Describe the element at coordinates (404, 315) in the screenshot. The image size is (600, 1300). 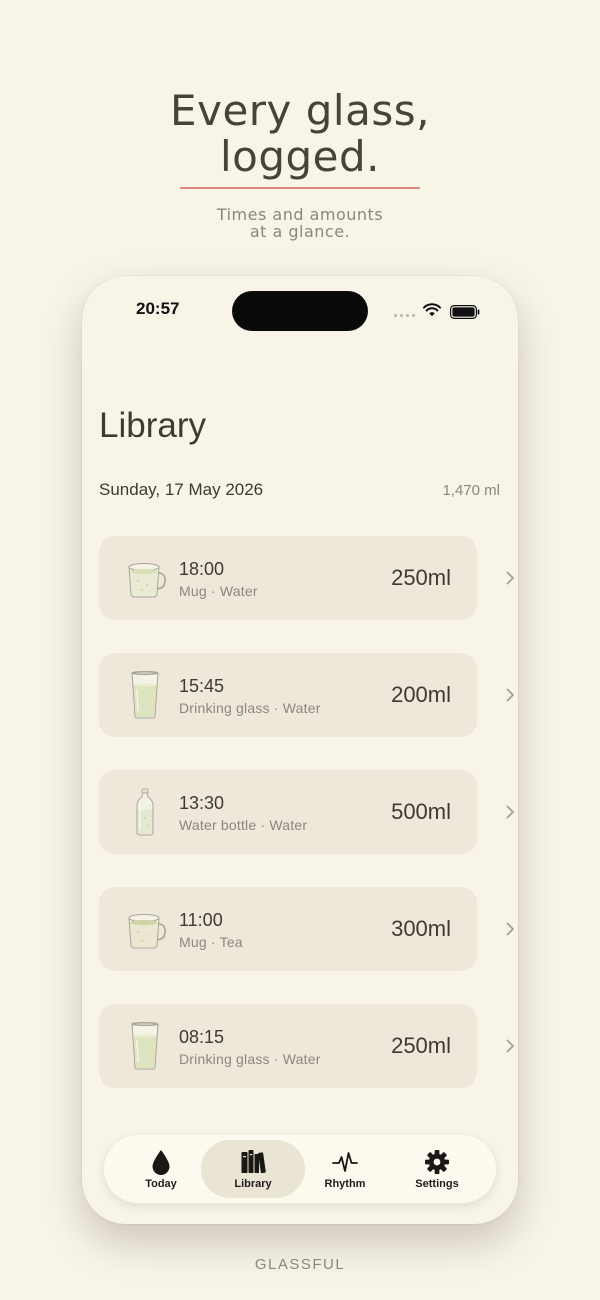
I see `cellular-signal-icon` at that location.